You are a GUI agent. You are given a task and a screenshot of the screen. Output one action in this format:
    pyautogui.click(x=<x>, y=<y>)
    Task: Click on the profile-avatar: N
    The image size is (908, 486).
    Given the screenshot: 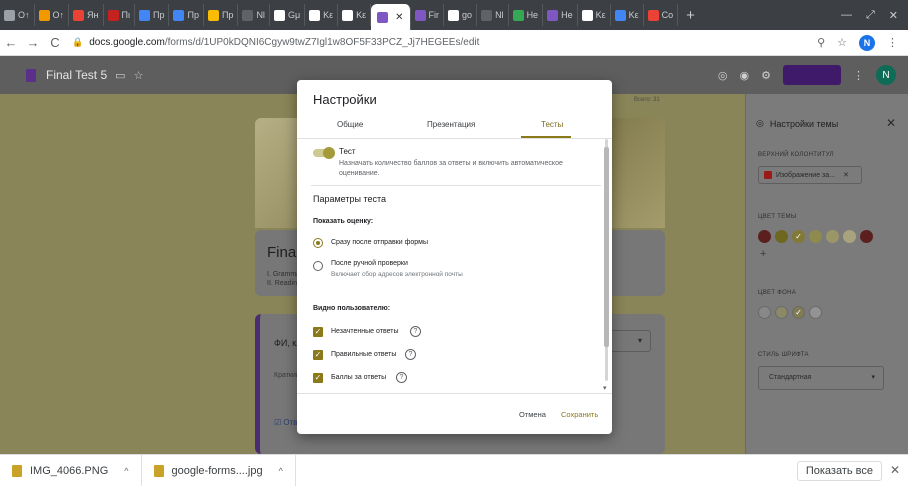 What is the action you would take?
    pyautogui.click(x=867, y=42)
    